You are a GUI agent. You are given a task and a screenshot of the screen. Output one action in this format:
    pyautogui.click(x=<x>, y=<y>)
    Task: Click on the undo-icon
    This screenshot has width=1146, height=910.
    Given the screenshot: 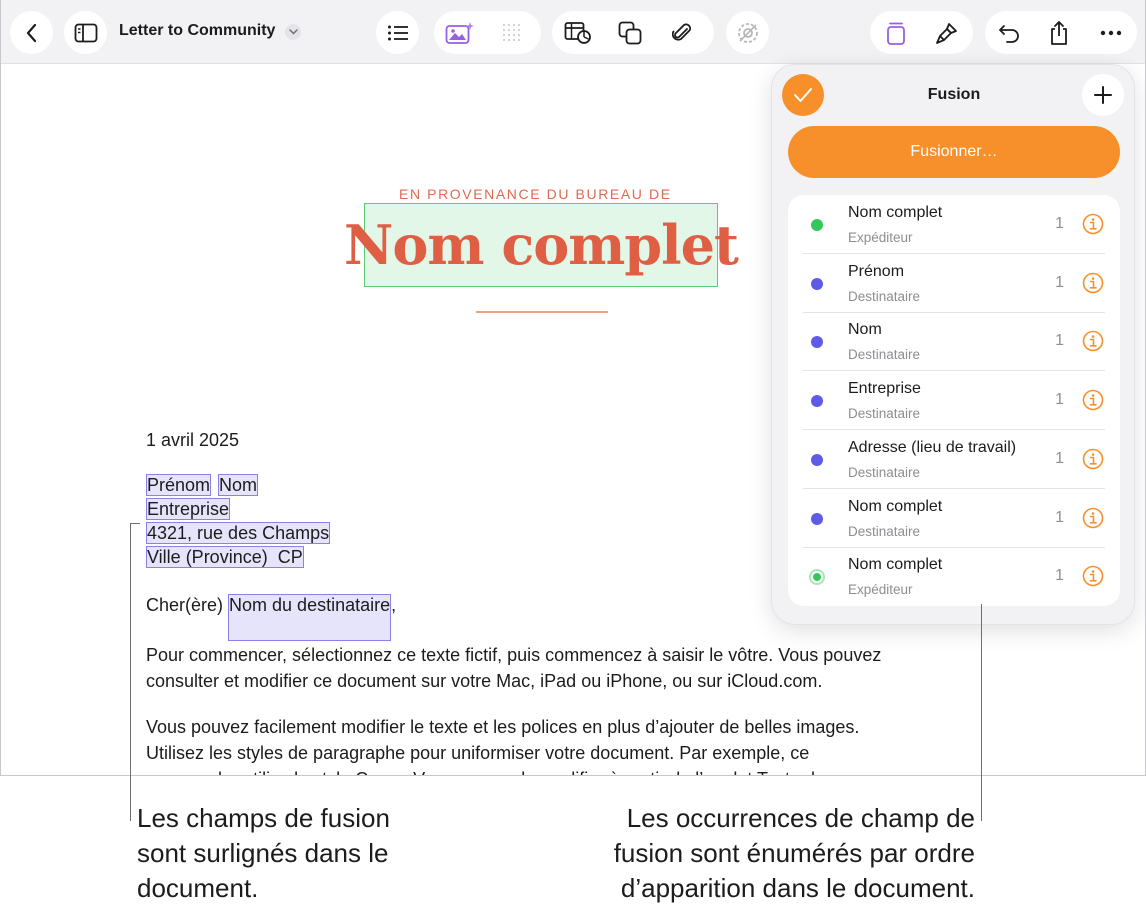 What is the action you would take?
    pyautogui.click(x=1009, y=33)
    